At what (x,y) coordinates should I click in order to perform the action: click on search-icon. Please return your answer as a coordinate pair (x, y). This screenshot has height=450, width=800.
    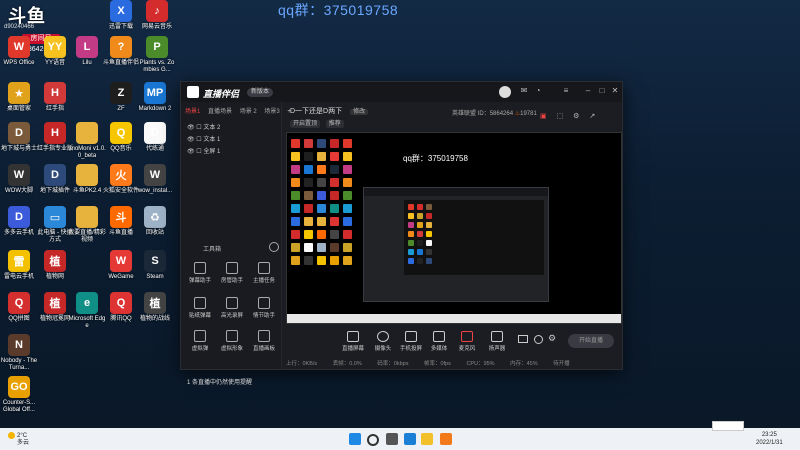
    Looking at the image, I should click on (373, 440).